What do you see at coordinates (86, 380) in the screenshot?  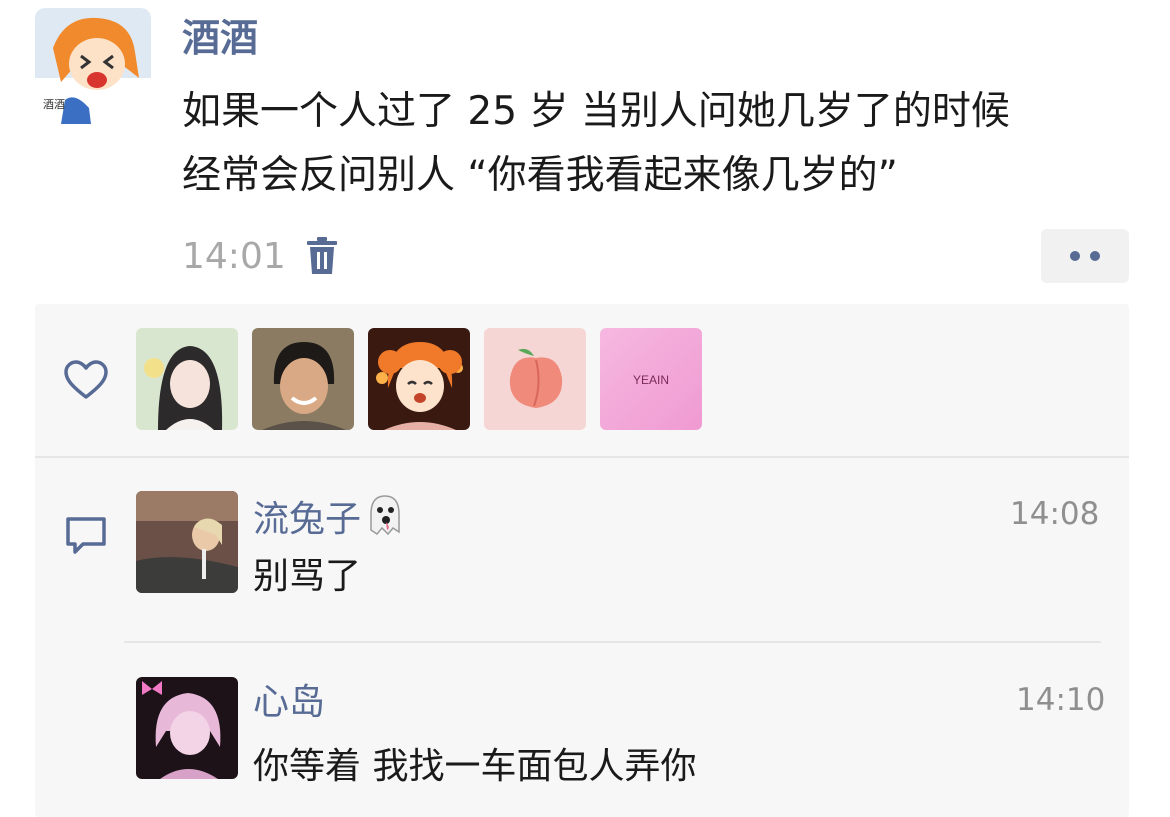 I see `heart-icon` at bounding box center [86, 380].